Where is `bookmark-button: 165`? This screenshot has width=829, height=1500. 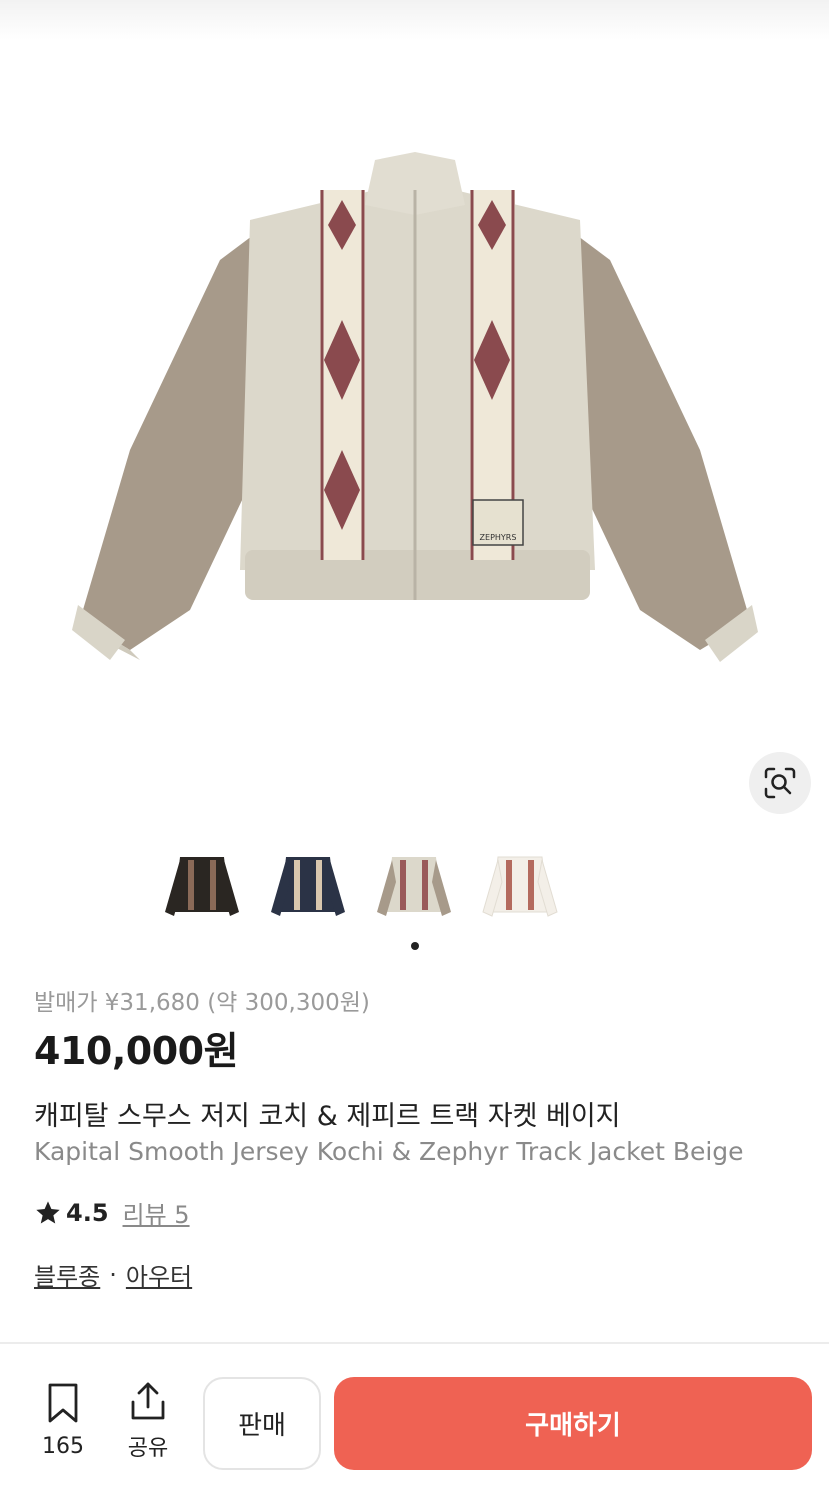 bookmark-button: 165 is located at coordinates (63, 1420).